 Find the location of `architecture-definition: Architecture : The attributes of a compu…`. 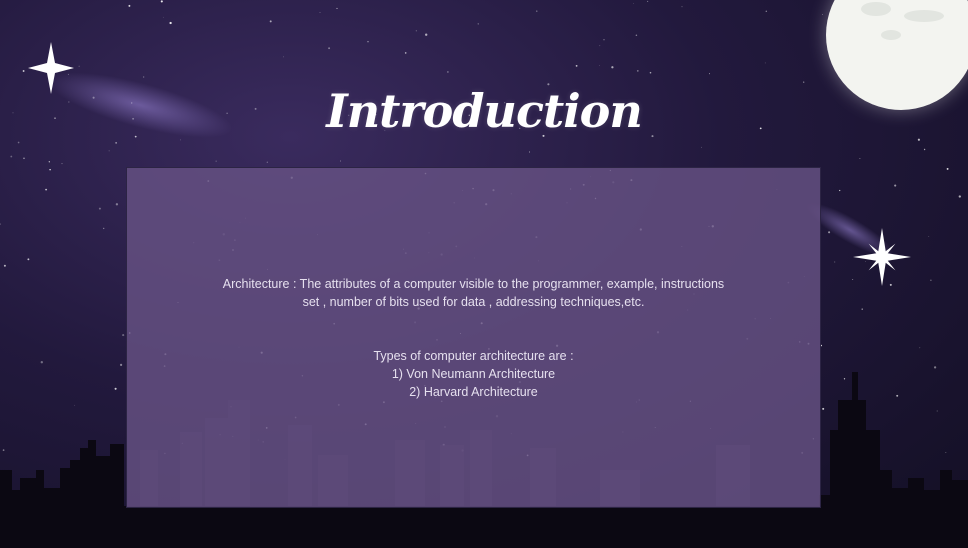

architecture-definition: Architecture : The attributes of a compu… is located at coordinates (473, 293).